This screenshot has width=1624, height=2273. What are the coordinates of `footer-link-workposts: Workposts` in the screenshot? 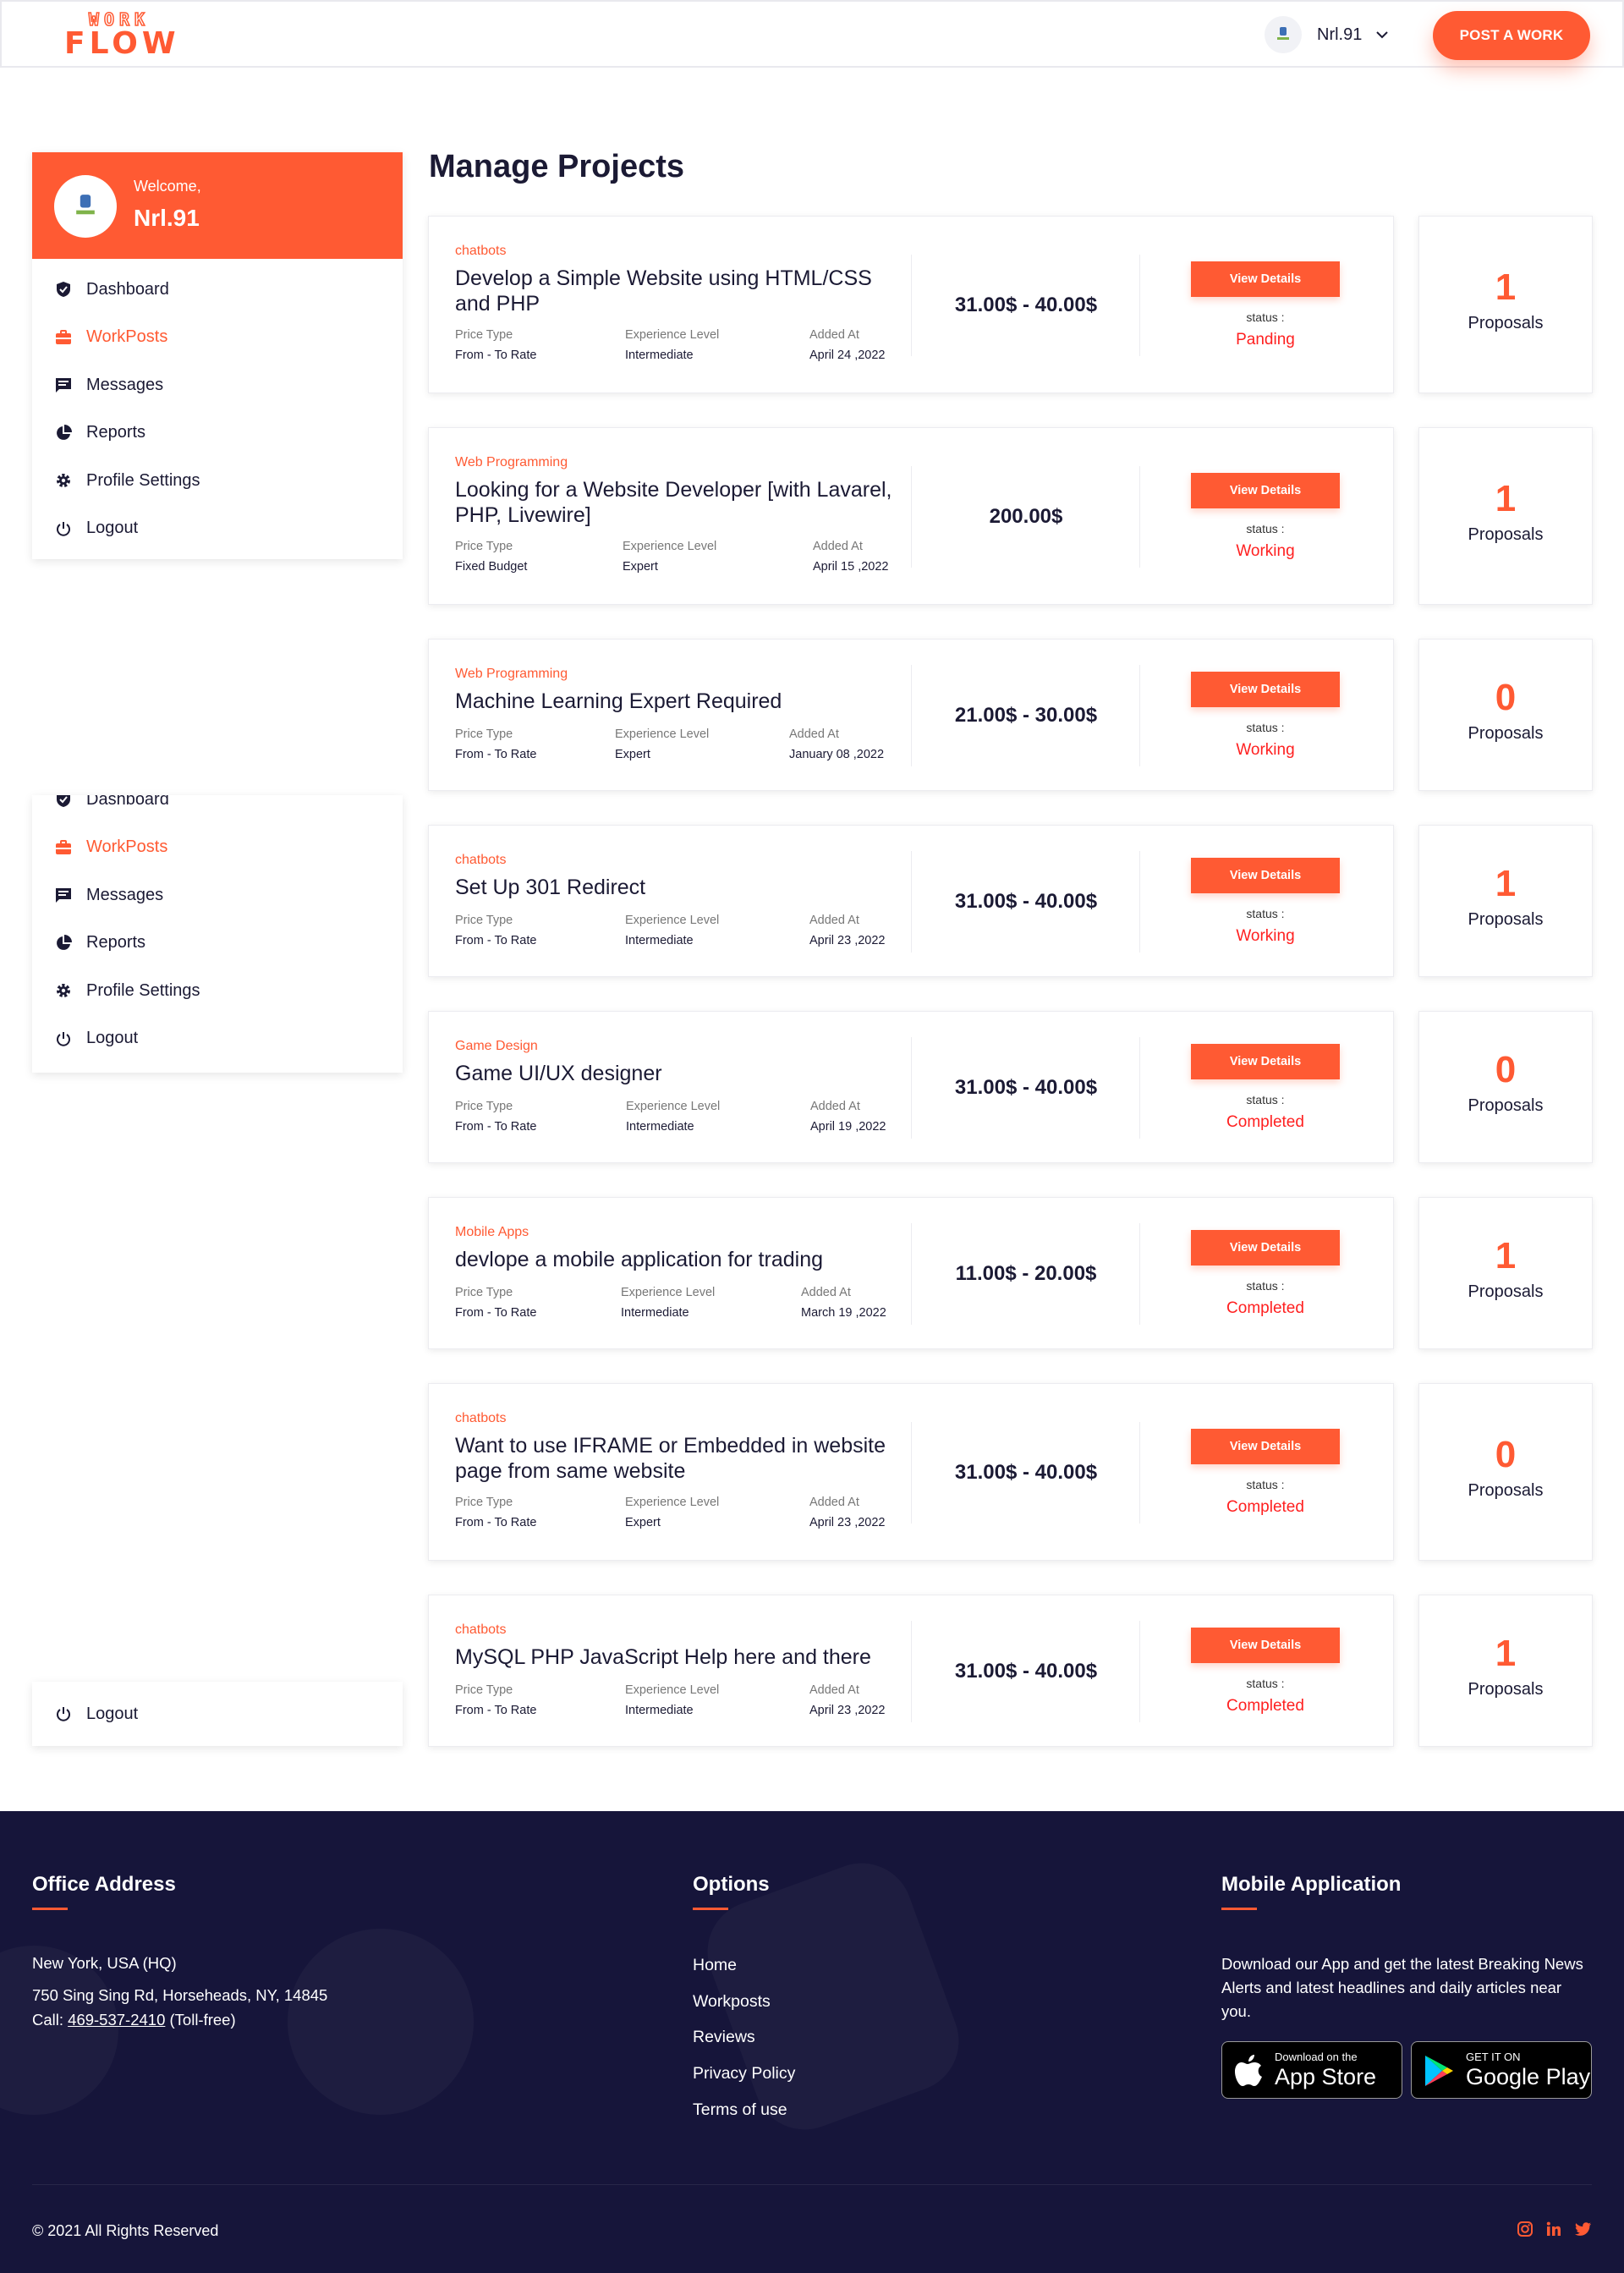 It's located at (732, 2002).